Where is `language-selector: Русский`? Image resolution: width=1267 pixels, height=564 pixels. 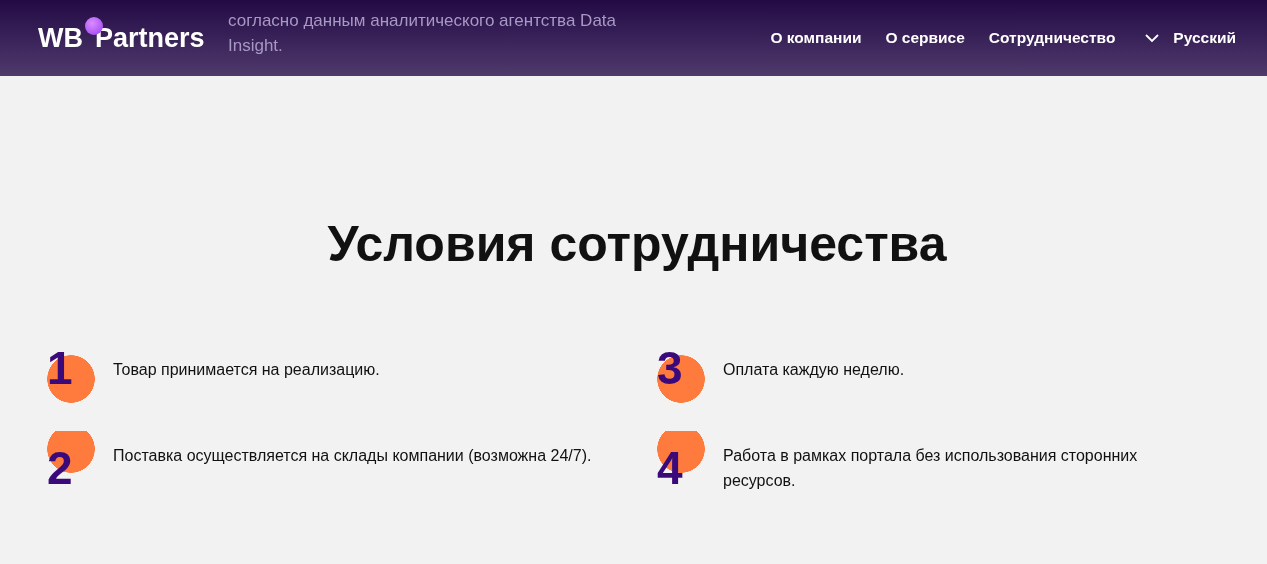
language-selector: Русский is located at coordinates (1190, 38).